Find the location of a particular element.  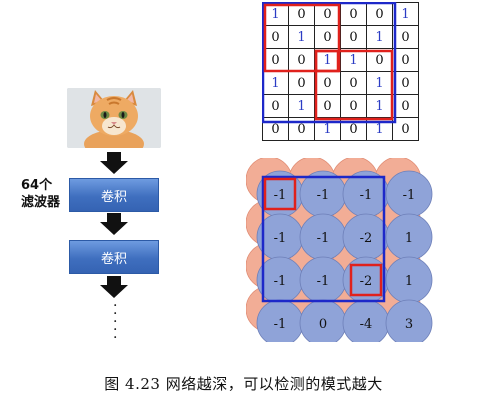

cat-image is located at coordinates (114, 118).